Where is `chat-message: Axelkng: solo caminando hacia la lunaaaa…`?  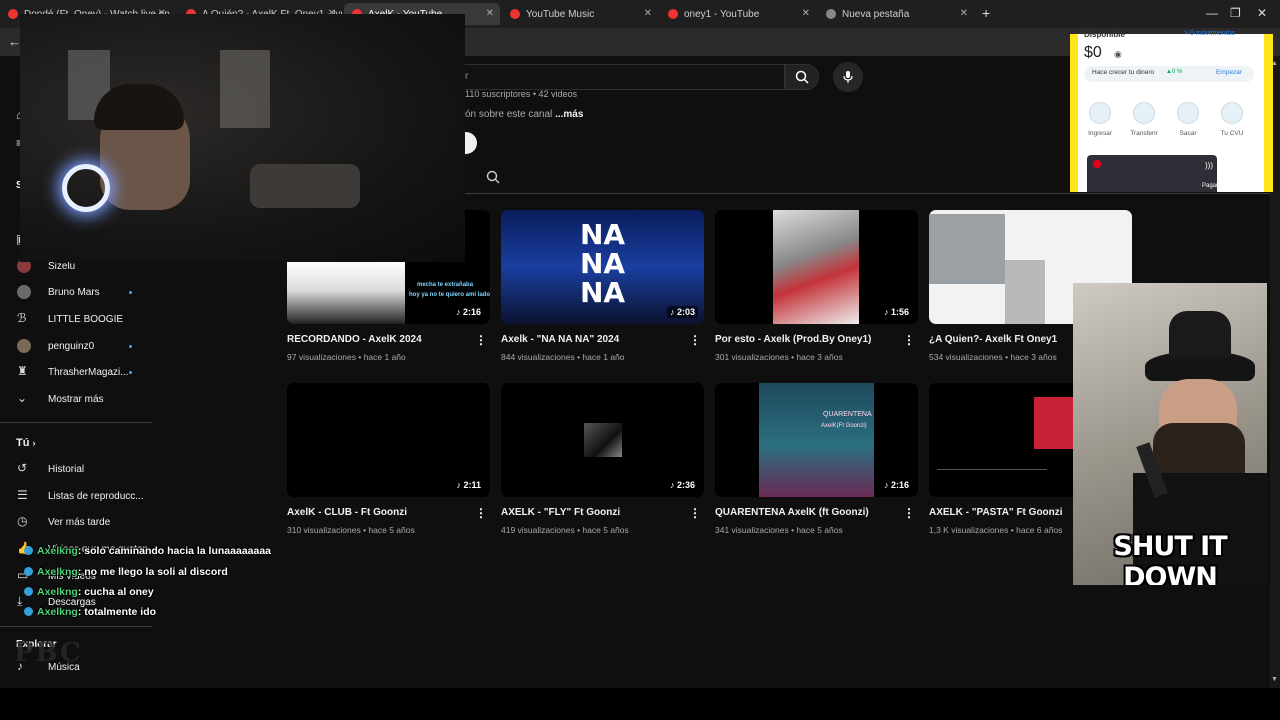 chat-message: Axelkng: solo caminando hacia la lunaaaa… is located at coordinates (147, 551).